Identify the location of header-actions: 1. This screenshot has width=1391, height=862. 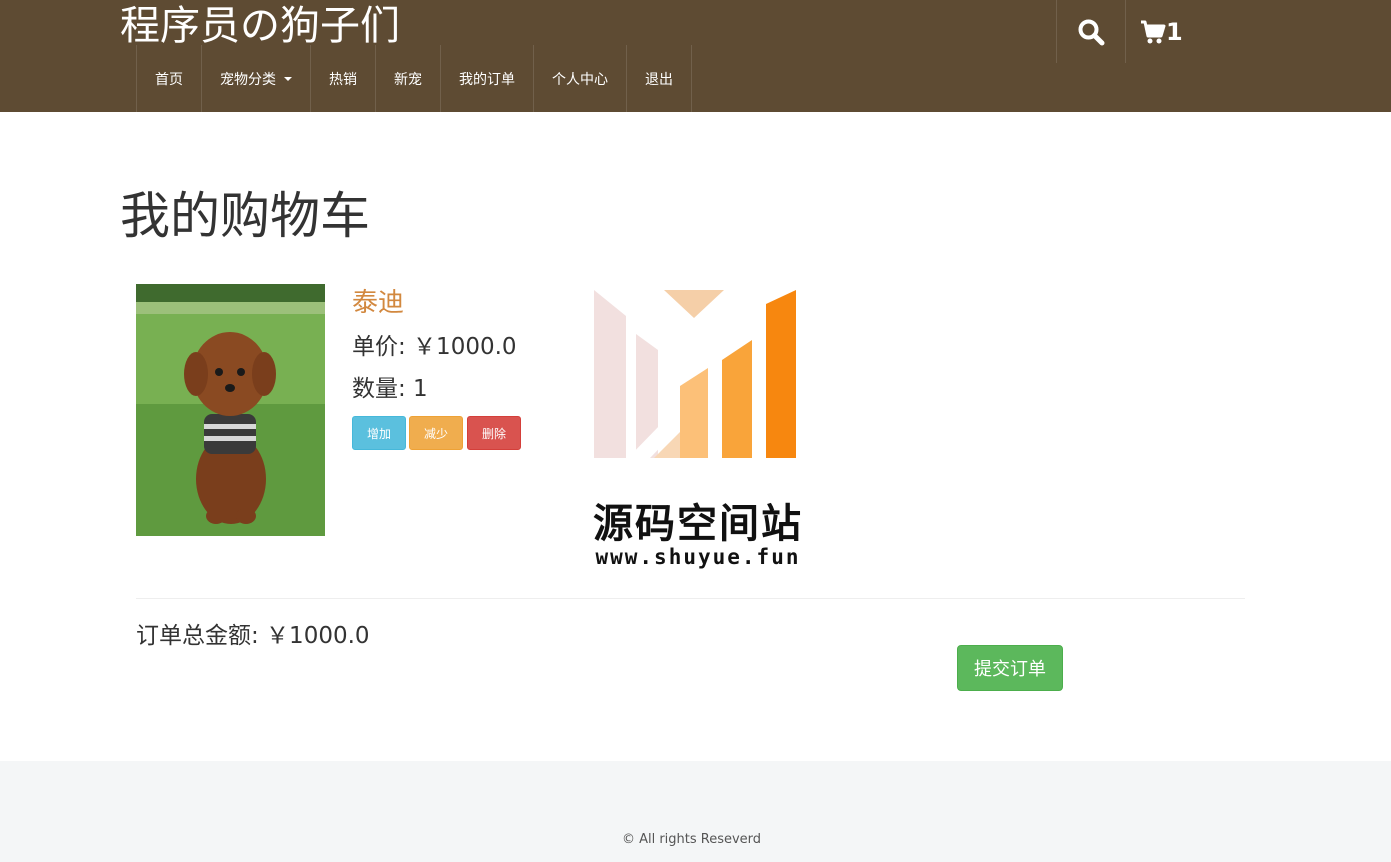
(1125, 31).